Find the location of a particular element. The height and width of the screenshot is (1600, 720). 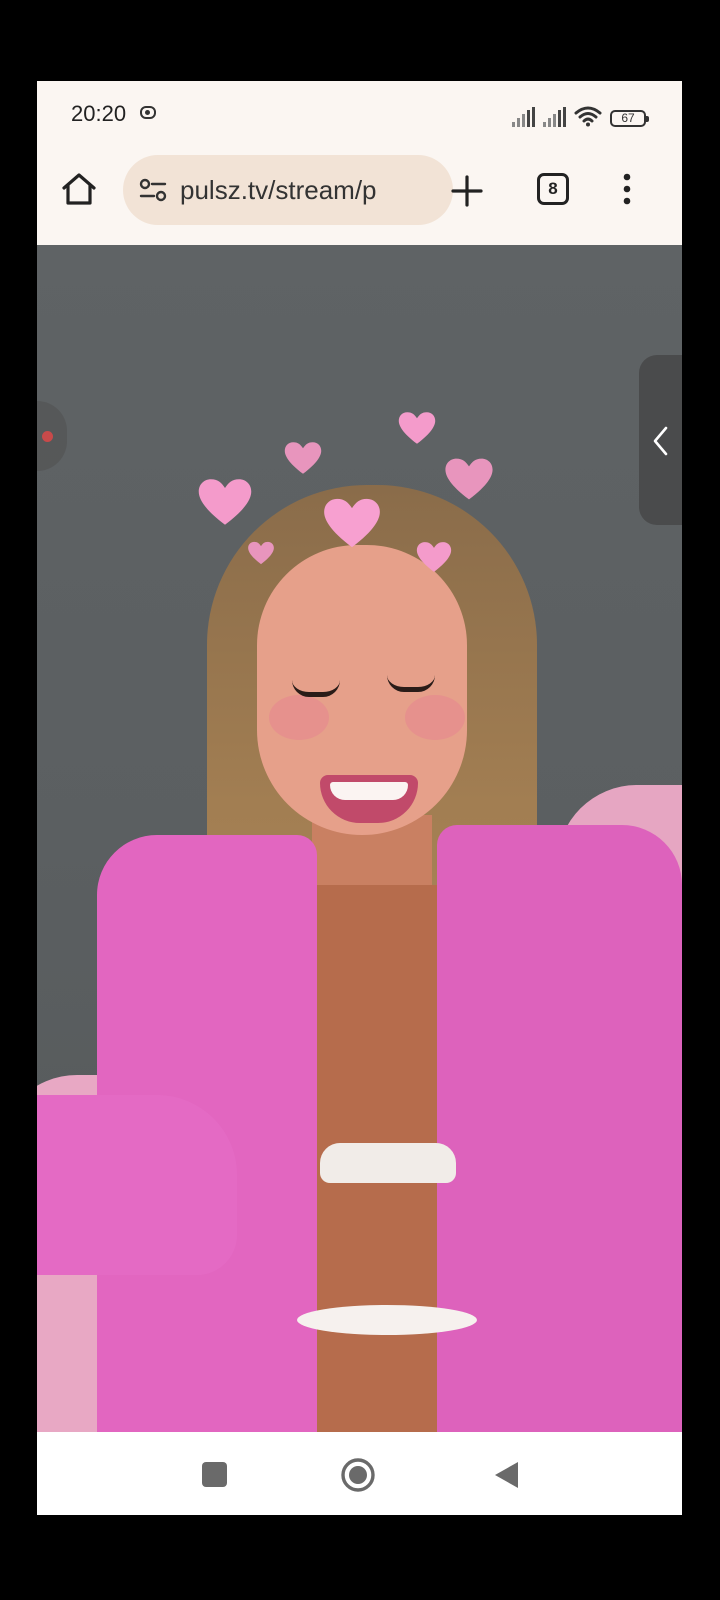

tab-switcher-button: 8 is located at coordinates (553, 189).